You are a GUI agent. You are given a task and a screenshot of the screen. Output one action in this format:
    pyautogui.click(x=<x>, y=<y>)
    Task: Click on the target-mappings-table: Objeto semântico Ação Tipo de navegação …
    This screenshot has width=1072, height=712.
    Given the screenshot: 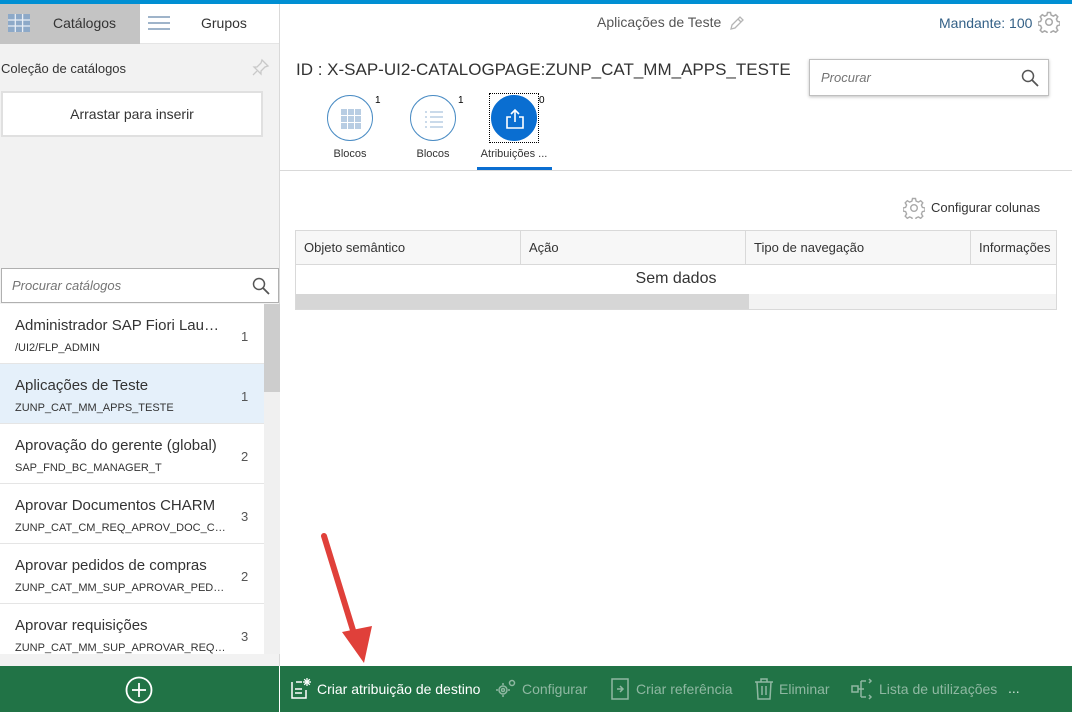 What is the action you would take?
    pyautogui.click(x=676, y=270)
    